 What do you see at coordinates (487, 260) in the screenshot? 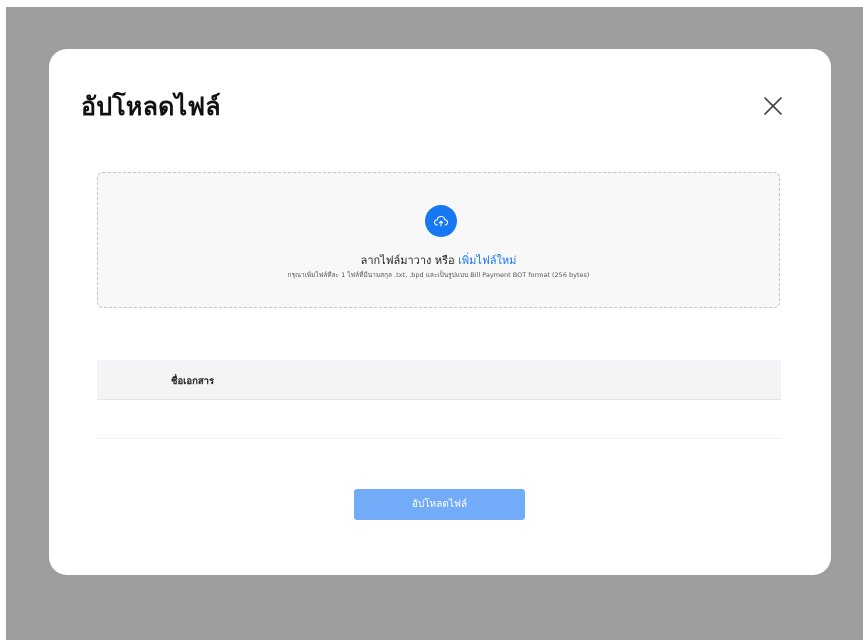
I see `add-new-file-link: เพิ่มไฟล์ใหม่` at bounding box center [487, 260].